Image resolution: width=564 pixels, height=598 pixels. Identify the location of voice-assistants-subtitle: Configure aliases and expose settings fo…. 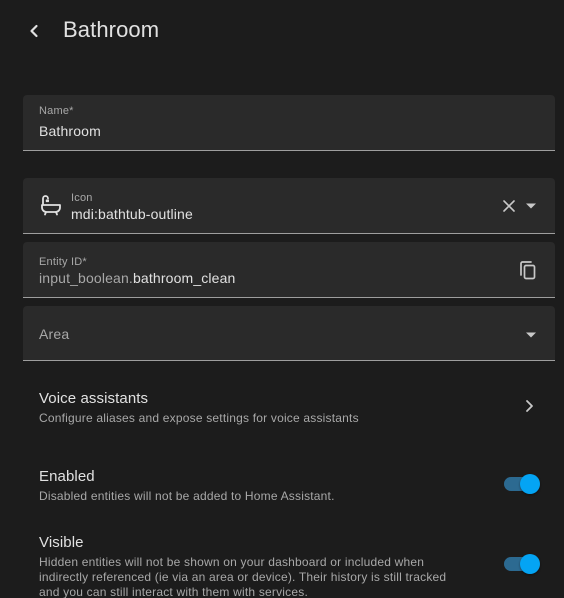
(199, 418).